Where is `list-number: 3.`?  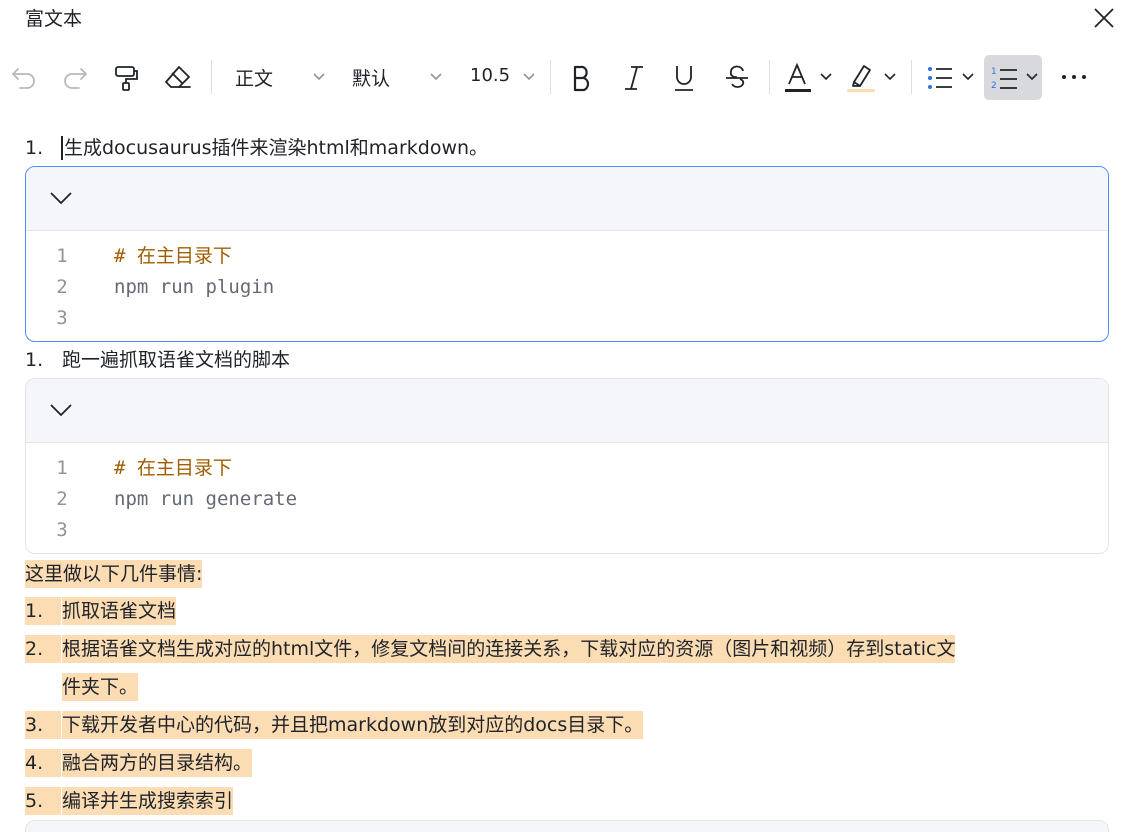
list-number: 3. is located at coordinates (43, 725).